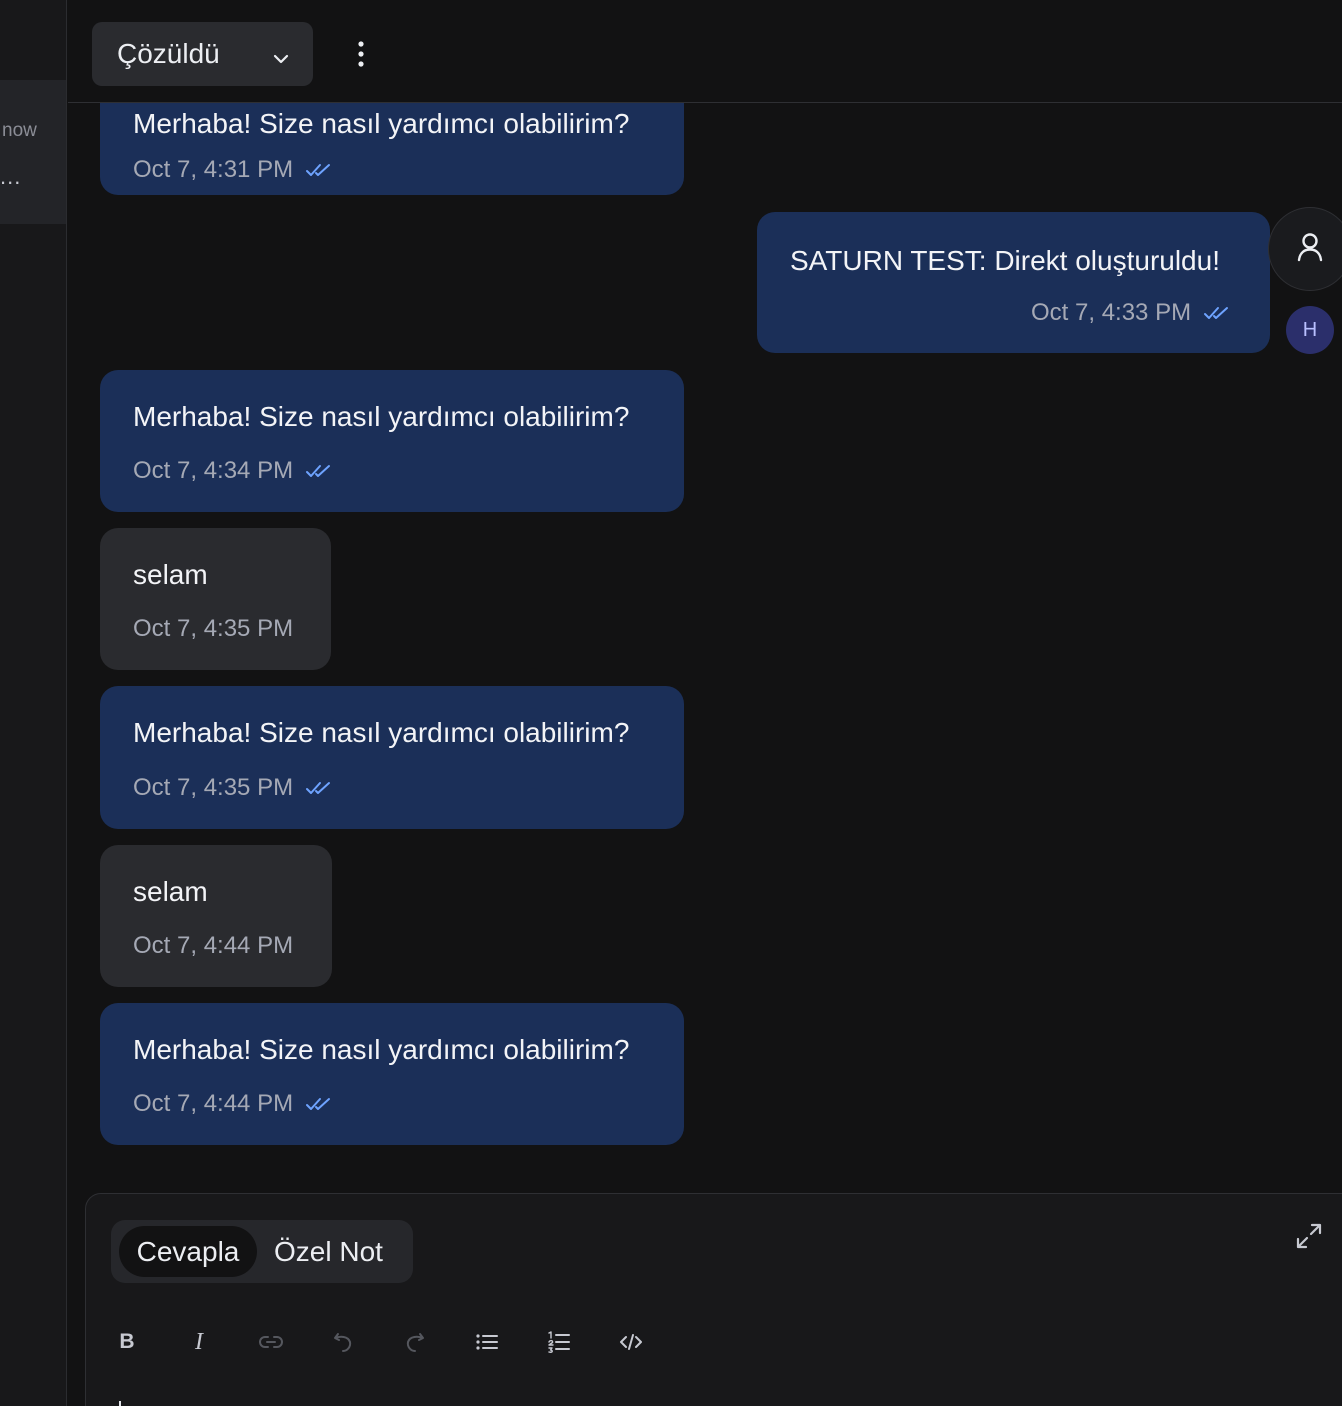  I want to click on bold-icon: B, so click(127, 1342).